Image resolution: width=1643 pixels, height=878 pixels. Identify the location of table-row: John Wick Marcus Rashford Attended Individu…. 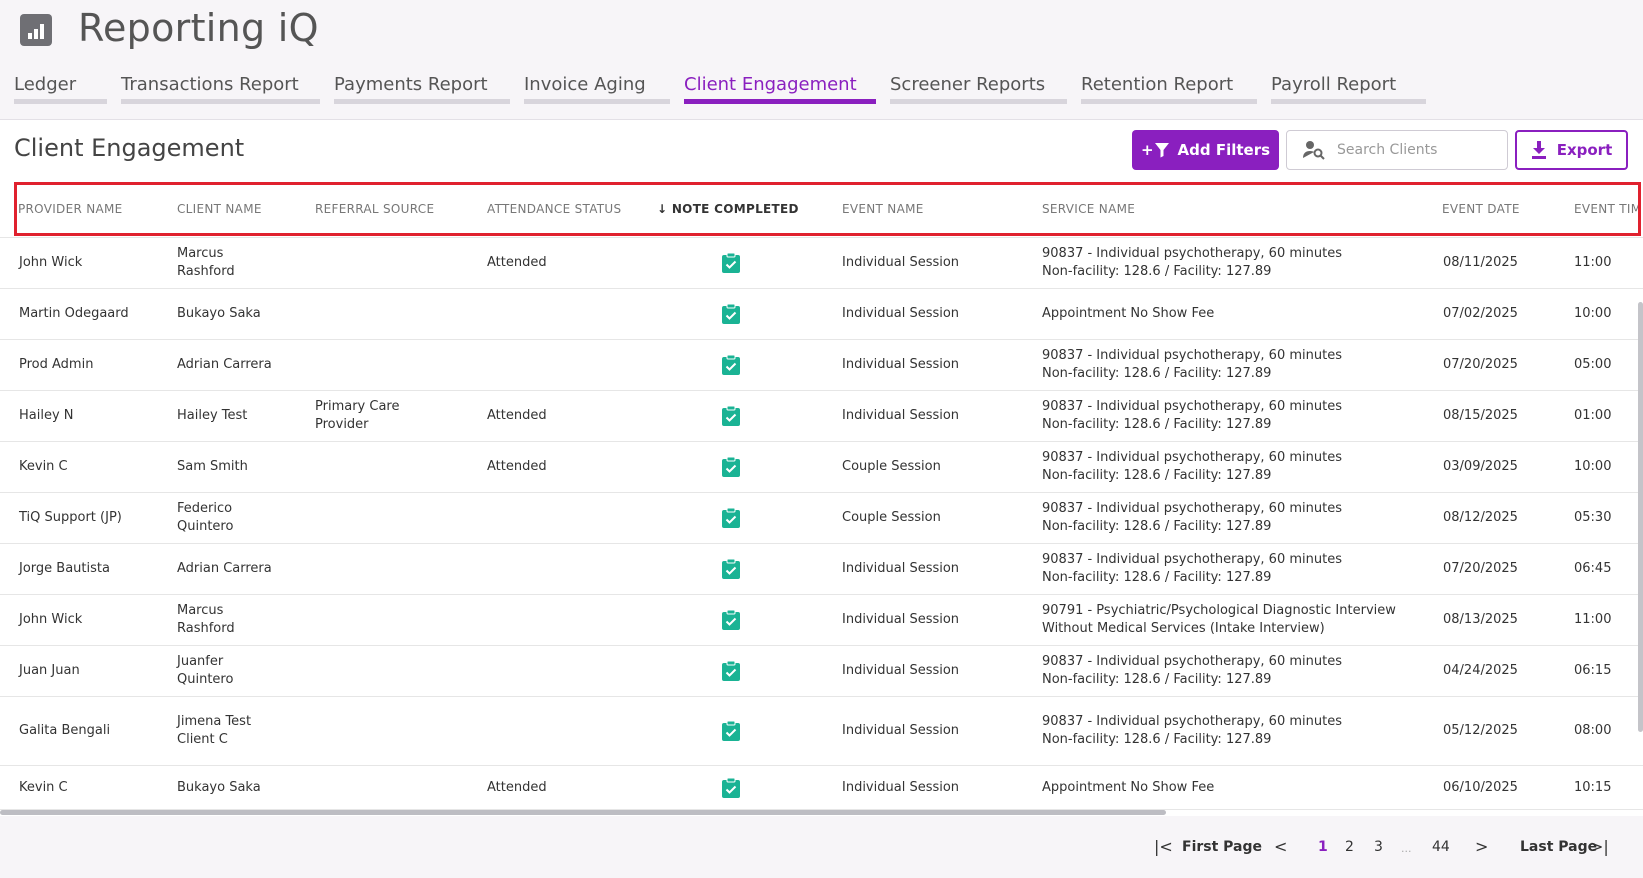
(821, 263).